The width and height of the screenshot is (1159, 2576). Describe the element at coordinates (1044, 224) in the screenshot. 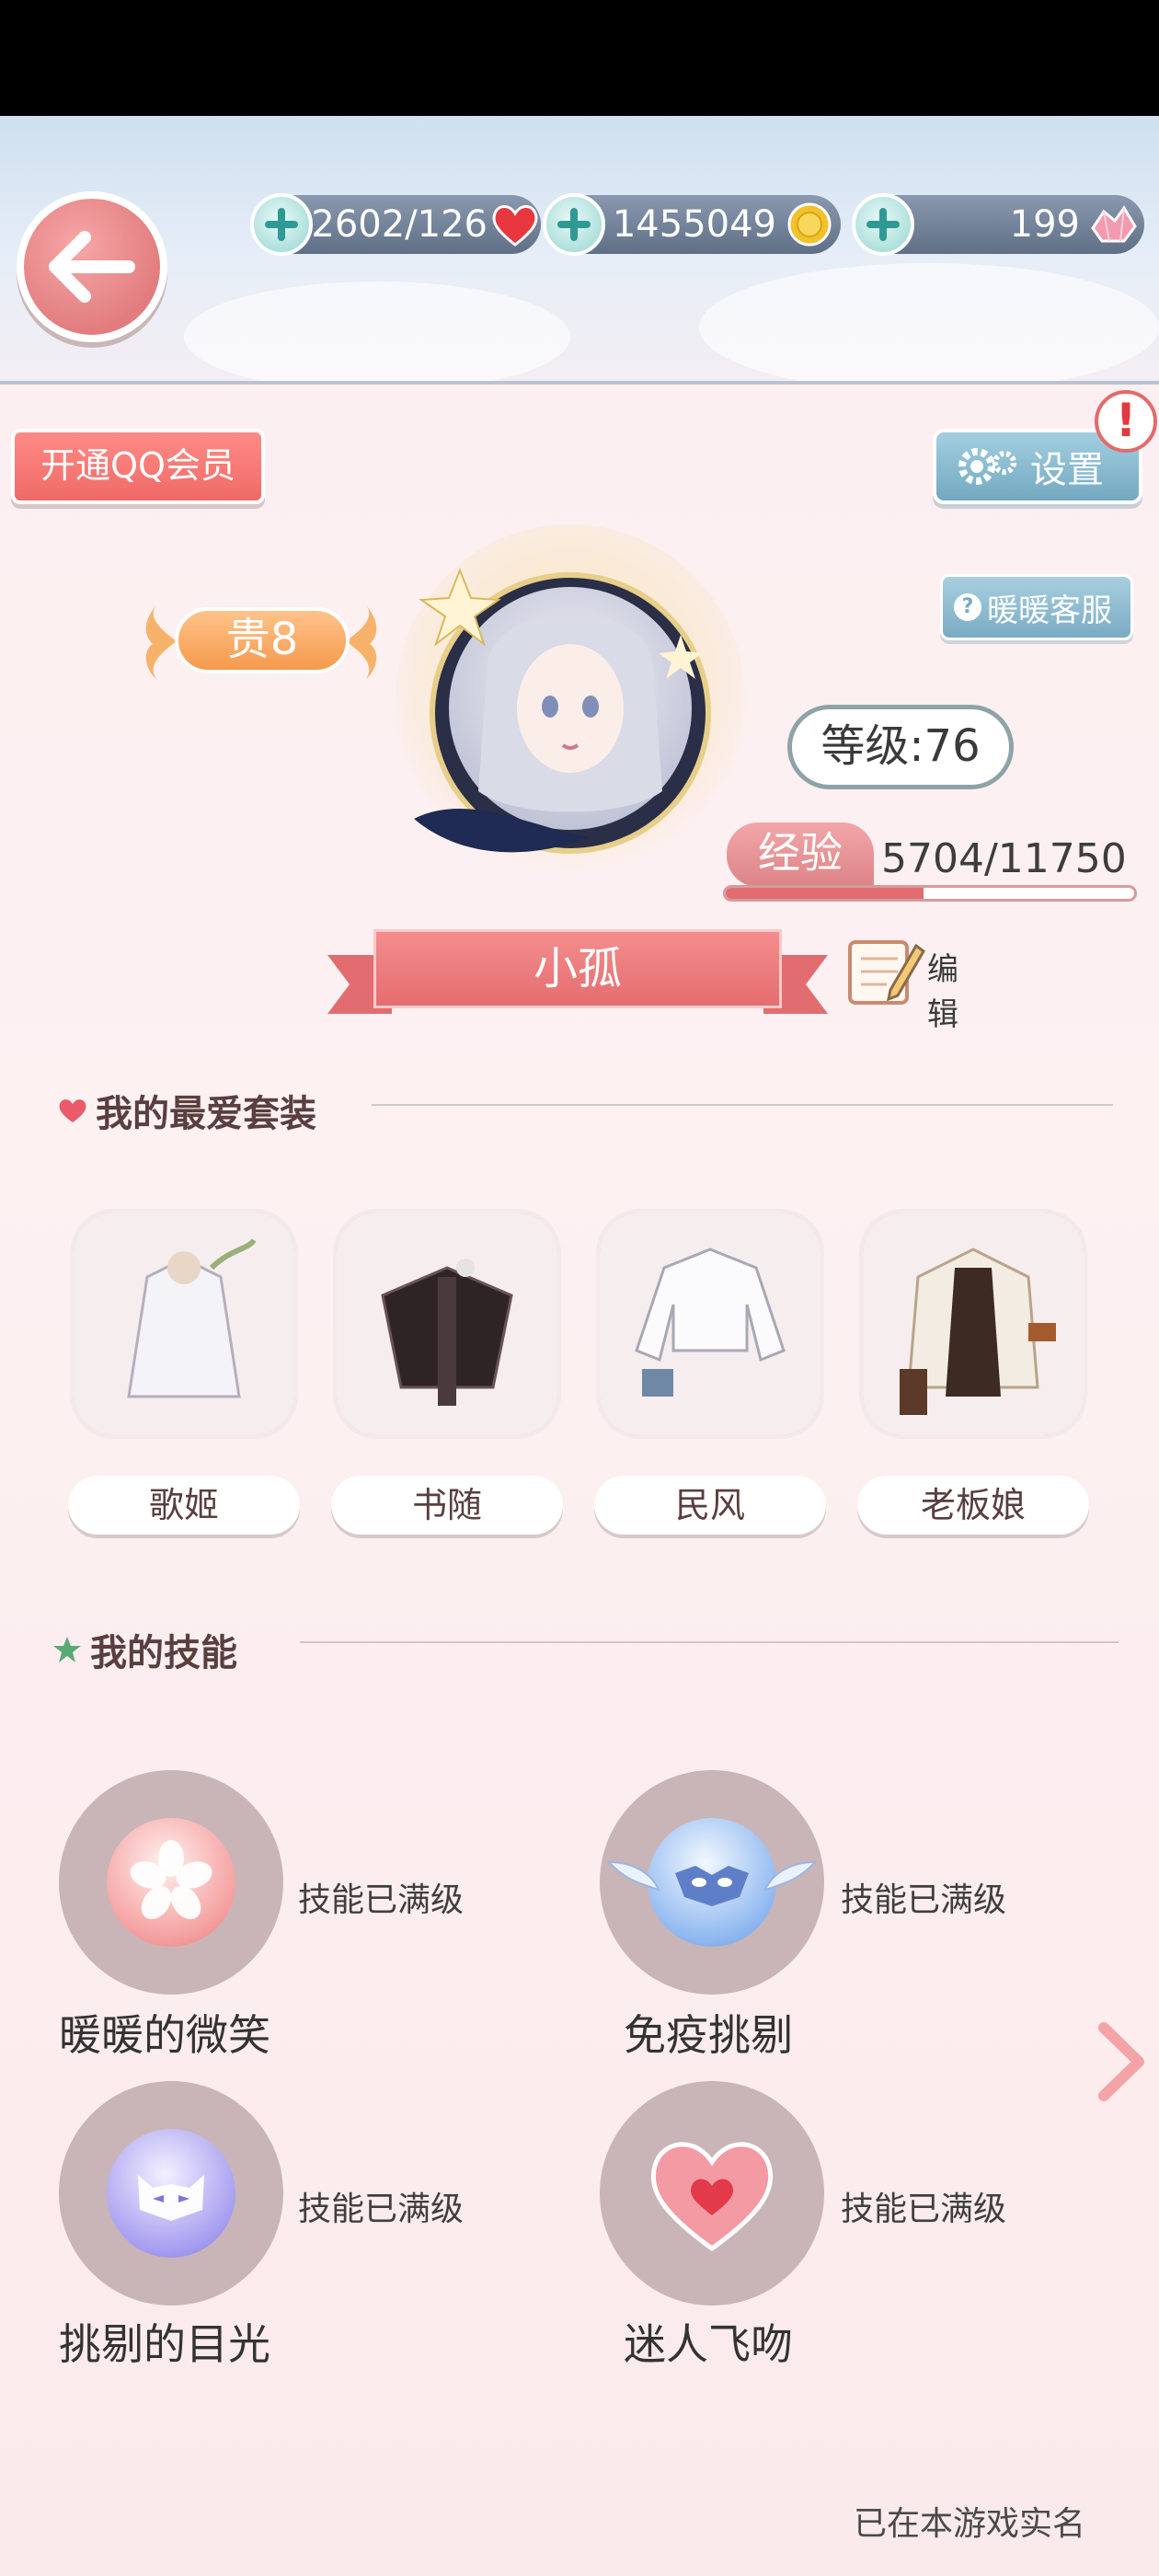

I see `diamond-value: 199` at that location.